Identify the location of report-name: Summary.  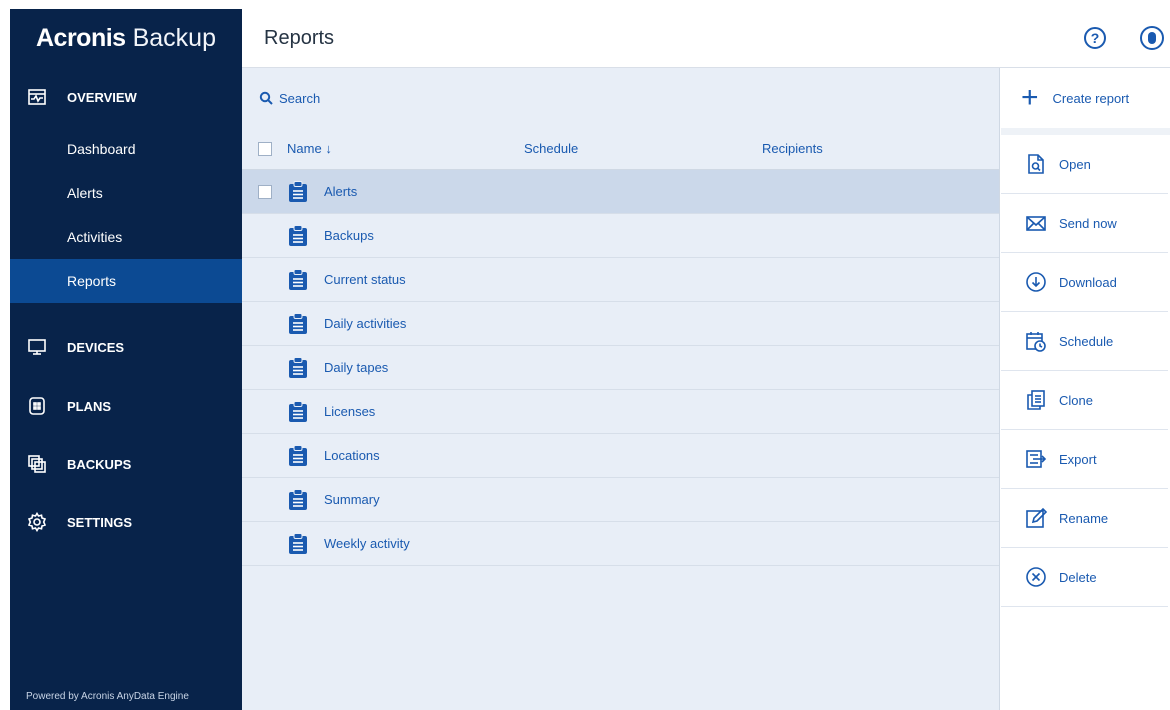
(352, 499).